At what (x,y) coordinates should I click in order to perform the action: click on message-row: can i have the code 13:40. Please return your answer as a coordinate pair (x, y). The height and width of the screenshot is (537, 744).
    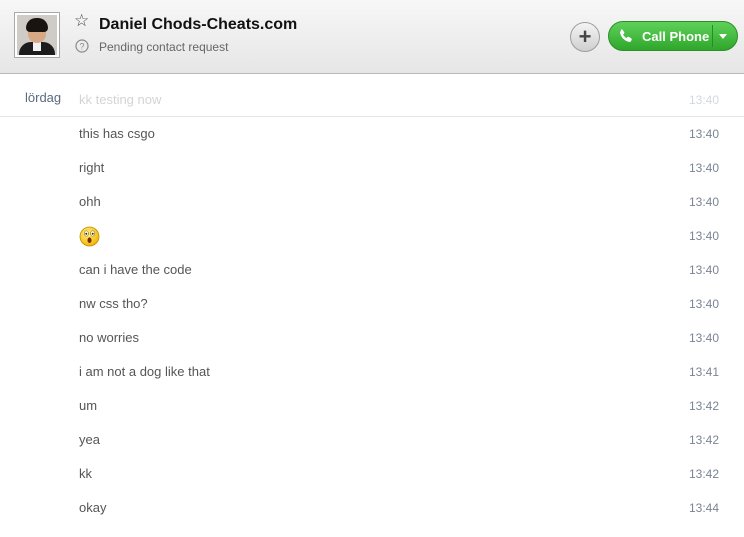
    Looking at the image, I should click on (372, 270).